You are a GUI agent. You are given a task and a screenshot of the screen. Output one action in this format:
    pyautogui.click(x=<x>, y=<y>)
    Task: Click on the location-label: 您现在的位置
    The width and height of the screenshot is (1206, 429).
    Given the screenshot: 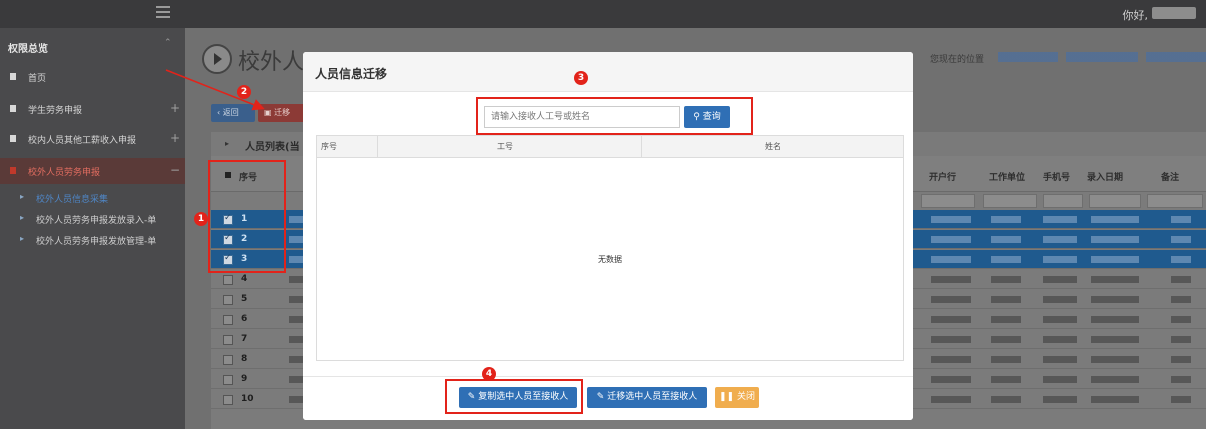 What is the action you would take?
    pyautogui.click(x=957, y=60)
    